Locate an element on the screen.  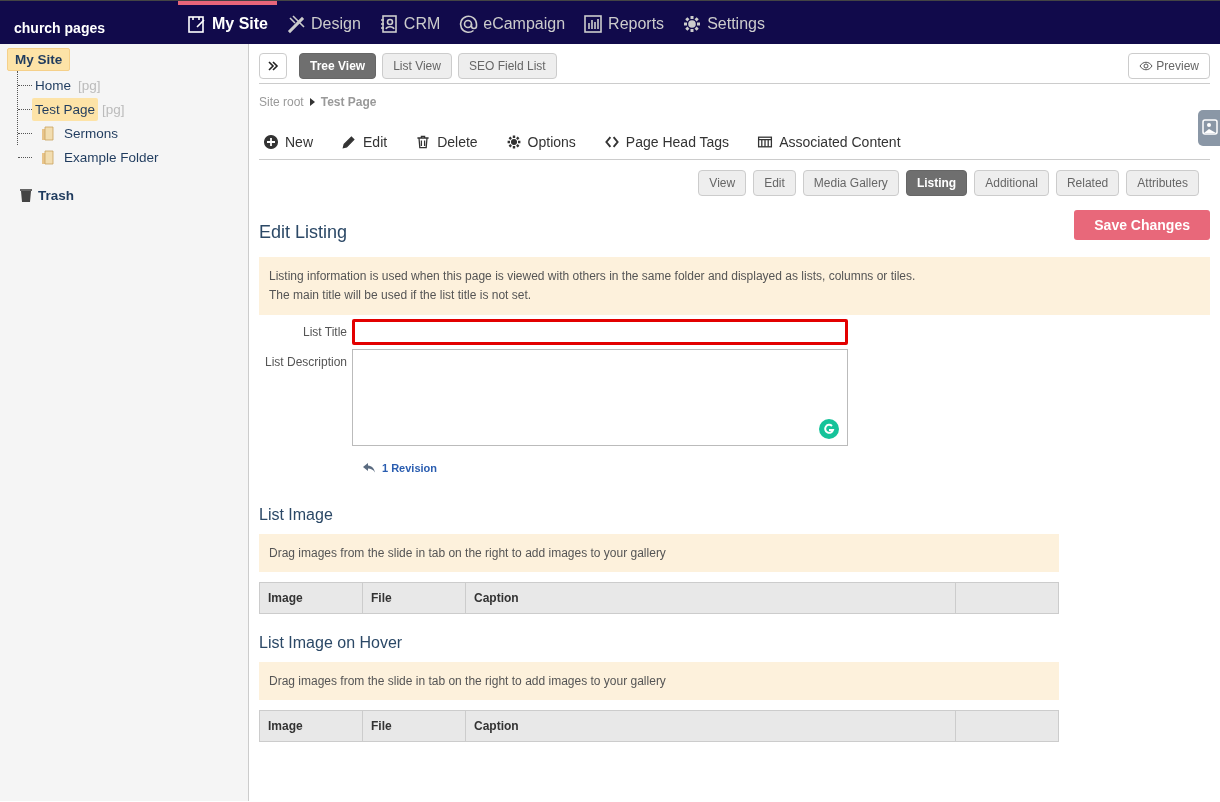
revision-link: 1 Revision is located at coordinates (786, 468).